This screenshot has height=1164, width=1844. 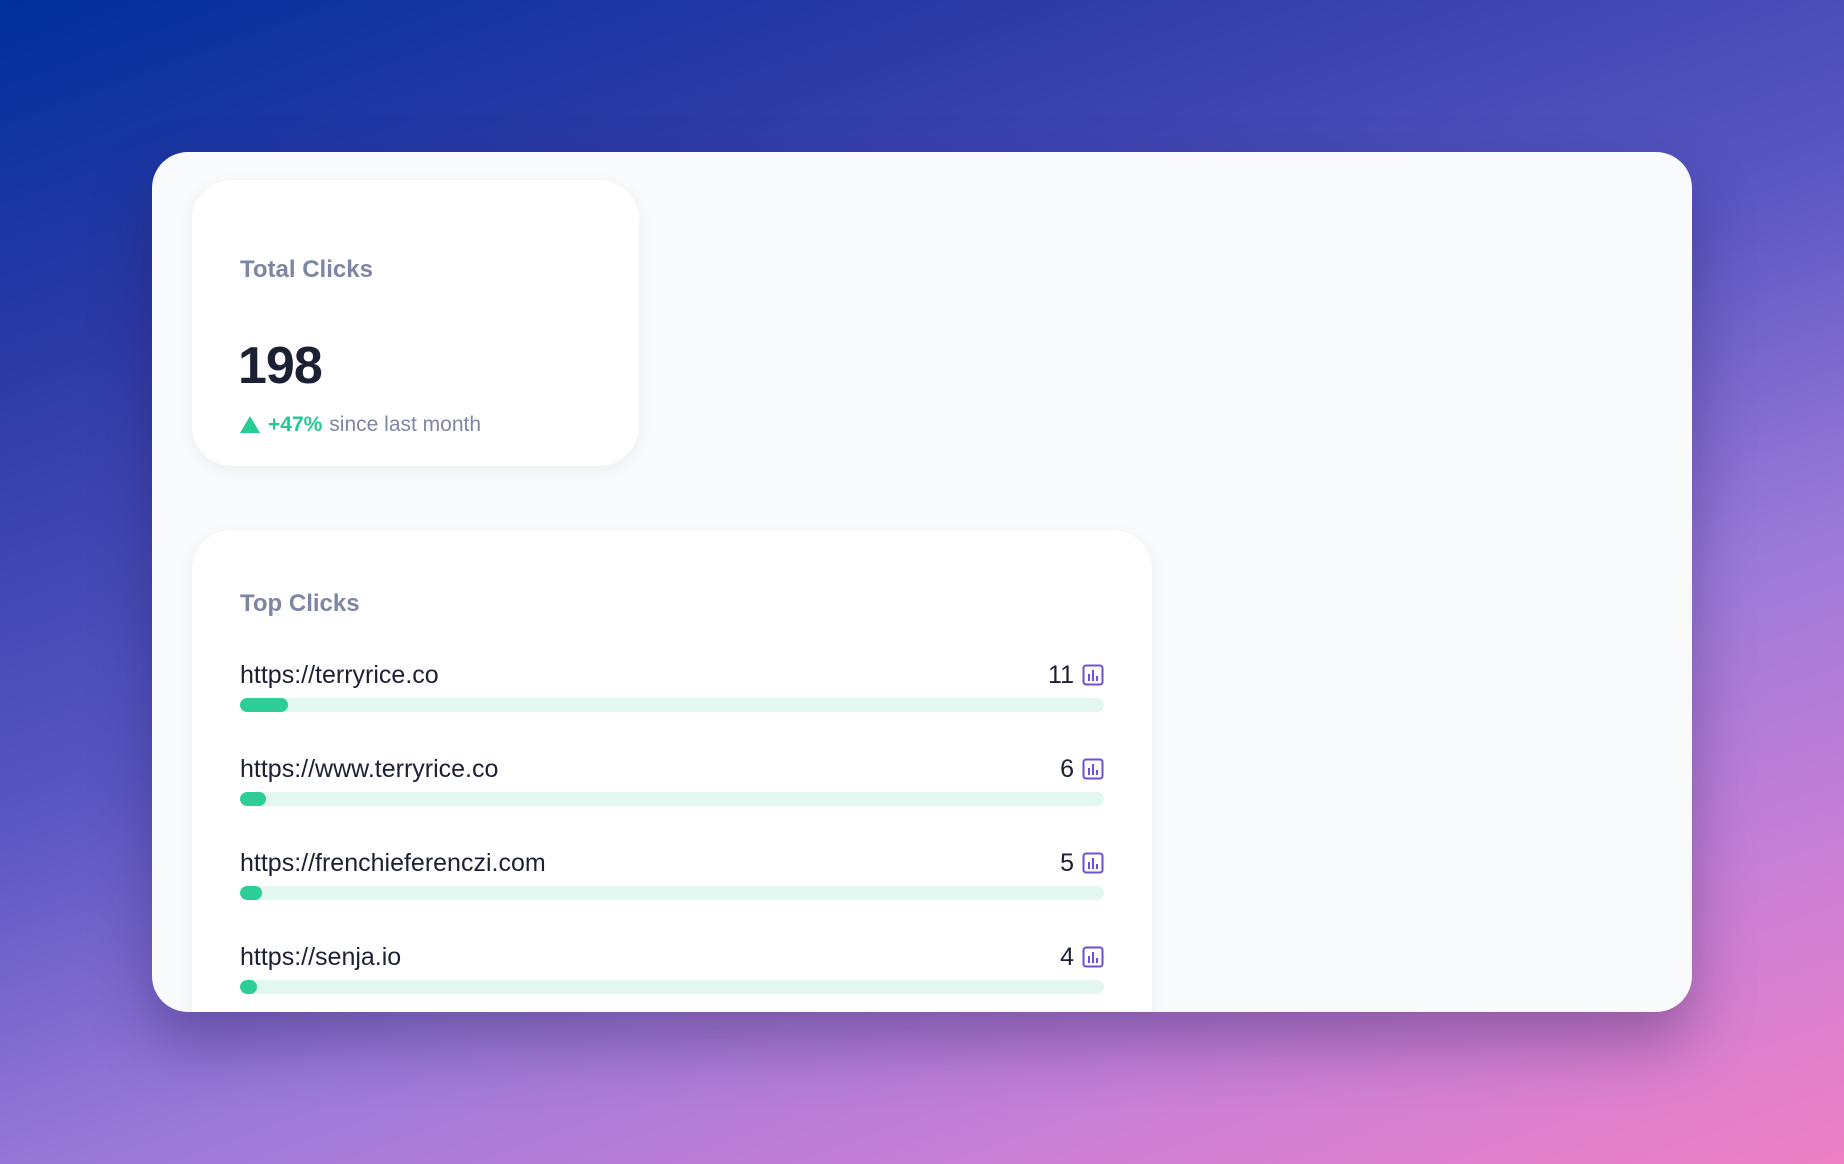 What do you see at coordinates (250, 424) in the screenshot?
I see `triangle-up-icon` at bounding box center [250, 424].